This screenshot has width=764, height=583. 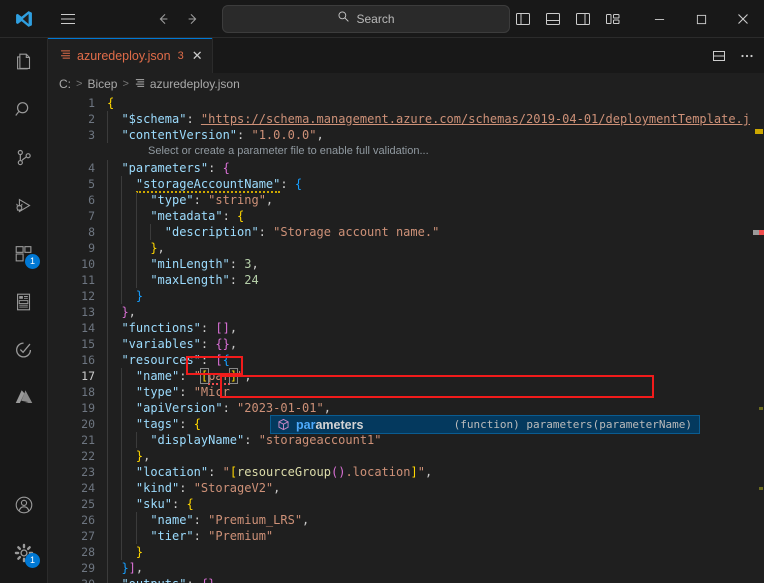 I want to click on breadcrumb-item-2: azuredeploy.json, so click(x=187, y=84).